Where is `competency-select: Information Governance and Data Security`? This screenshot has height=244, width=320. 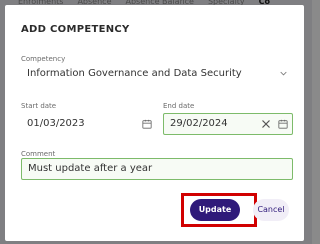
competency-select: Information Governance and Data Security is located at coordinates (157, 74).